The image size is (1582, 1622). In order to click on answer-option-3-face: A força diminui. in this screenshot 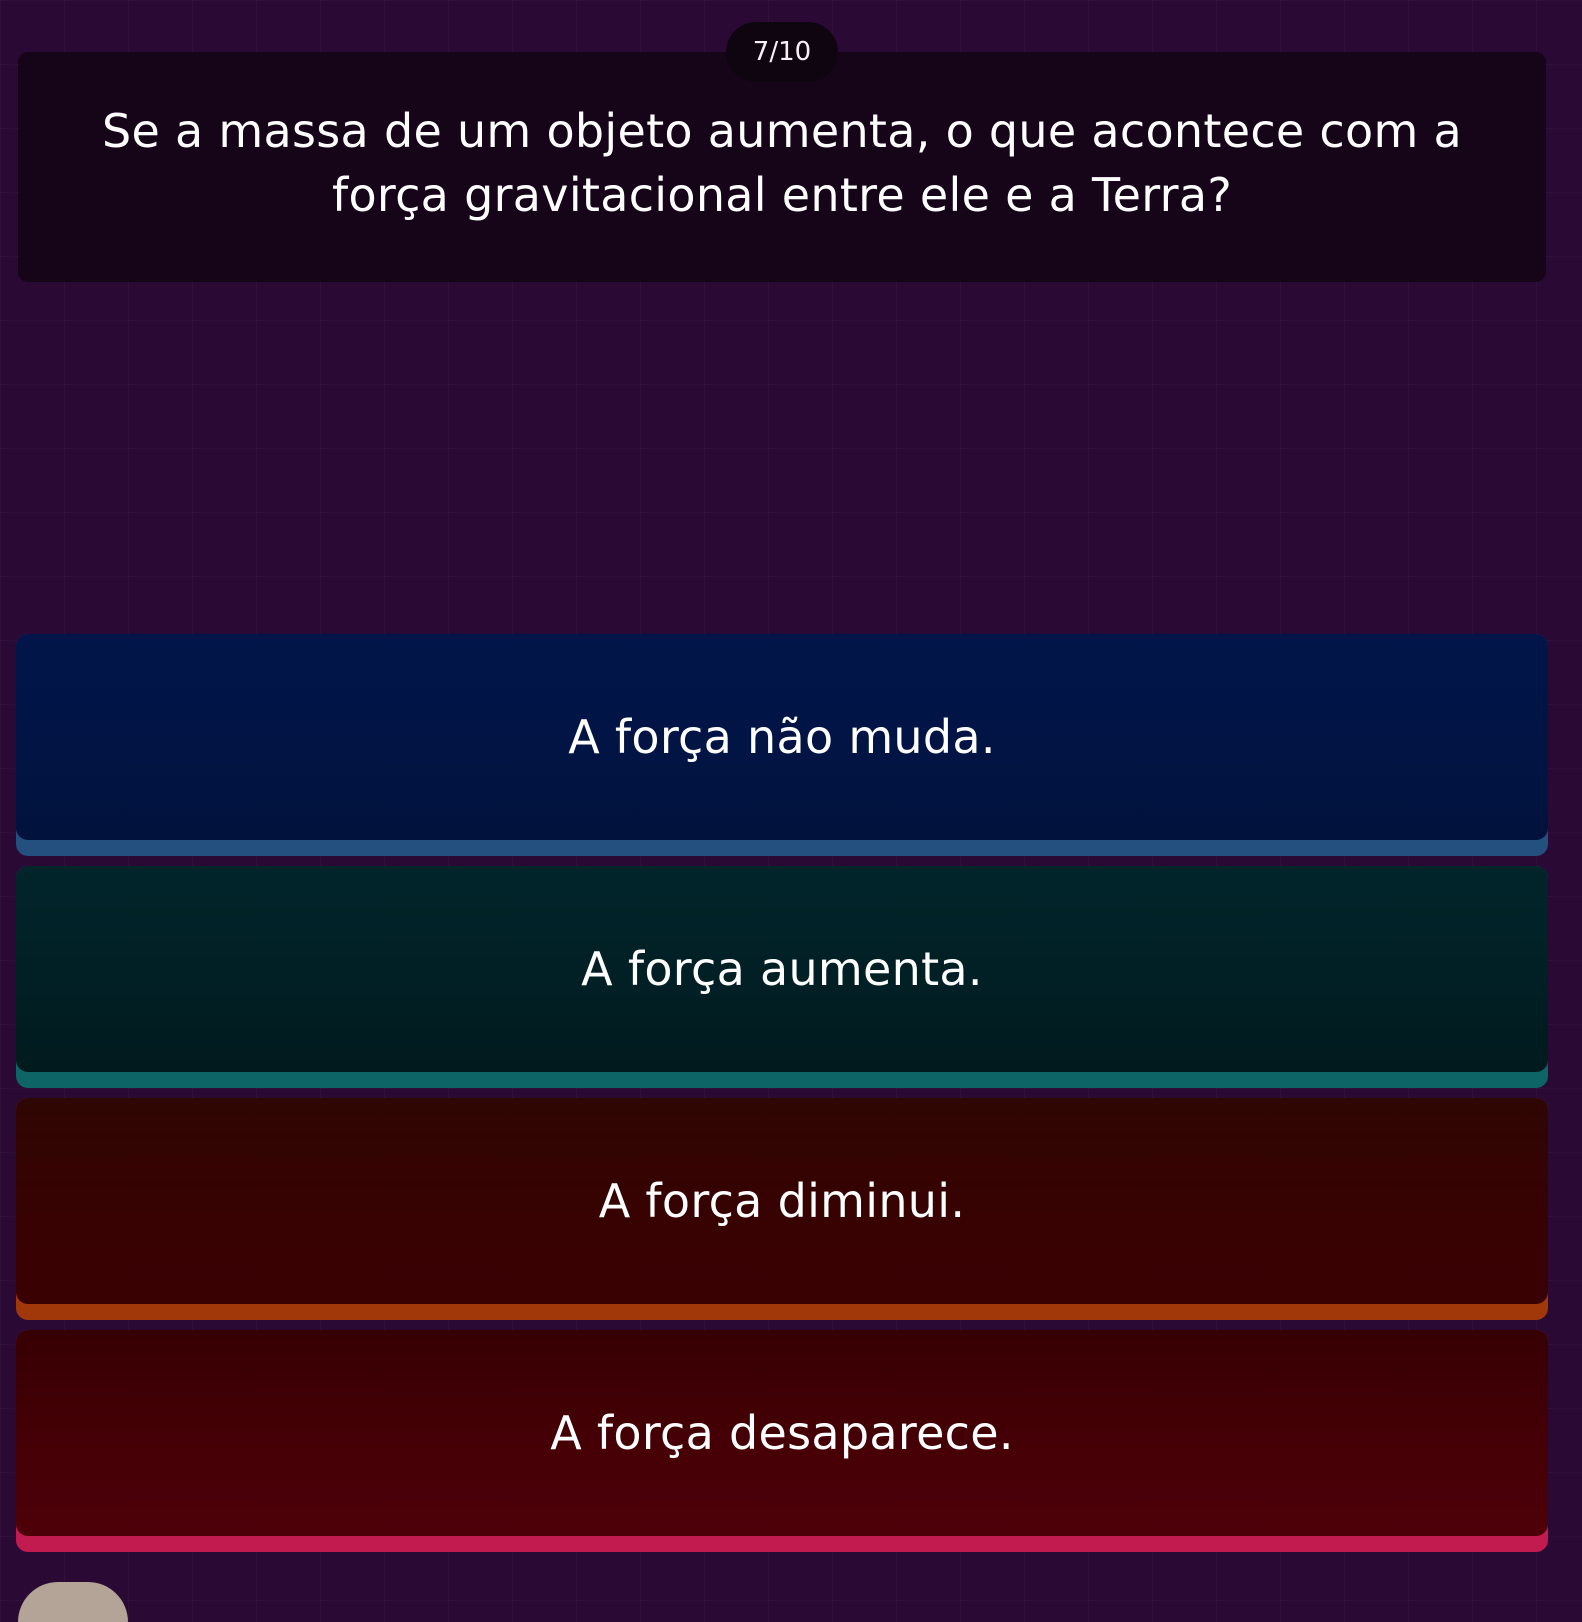, I will do `click(782, 1201)`.